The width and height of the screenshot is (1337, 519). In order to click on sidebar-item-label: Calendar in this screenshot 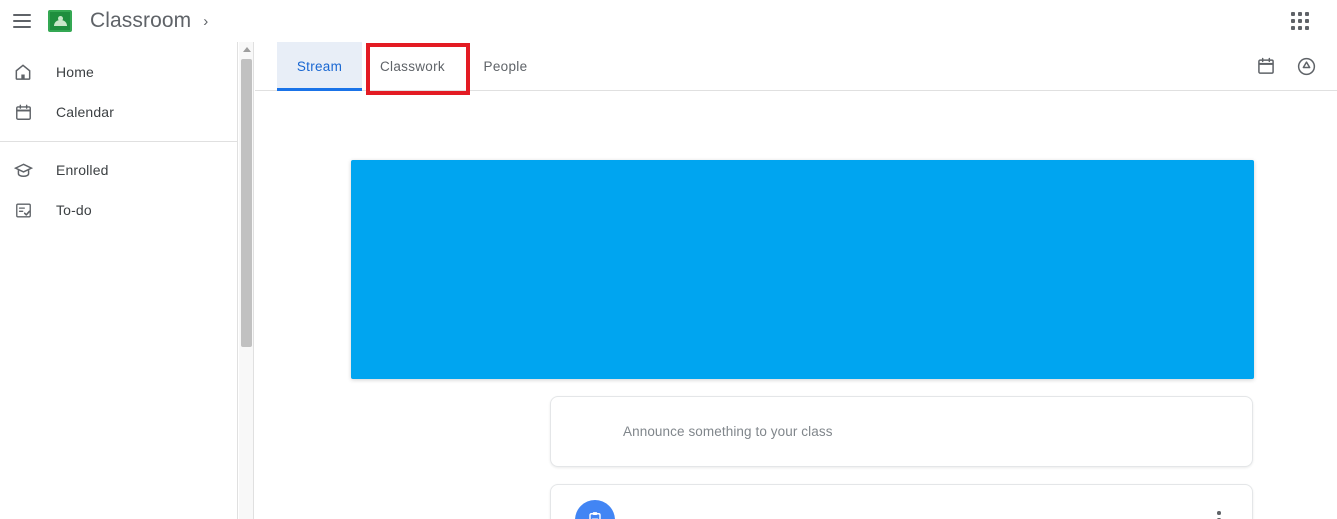, I will do `click(85, 112)`.